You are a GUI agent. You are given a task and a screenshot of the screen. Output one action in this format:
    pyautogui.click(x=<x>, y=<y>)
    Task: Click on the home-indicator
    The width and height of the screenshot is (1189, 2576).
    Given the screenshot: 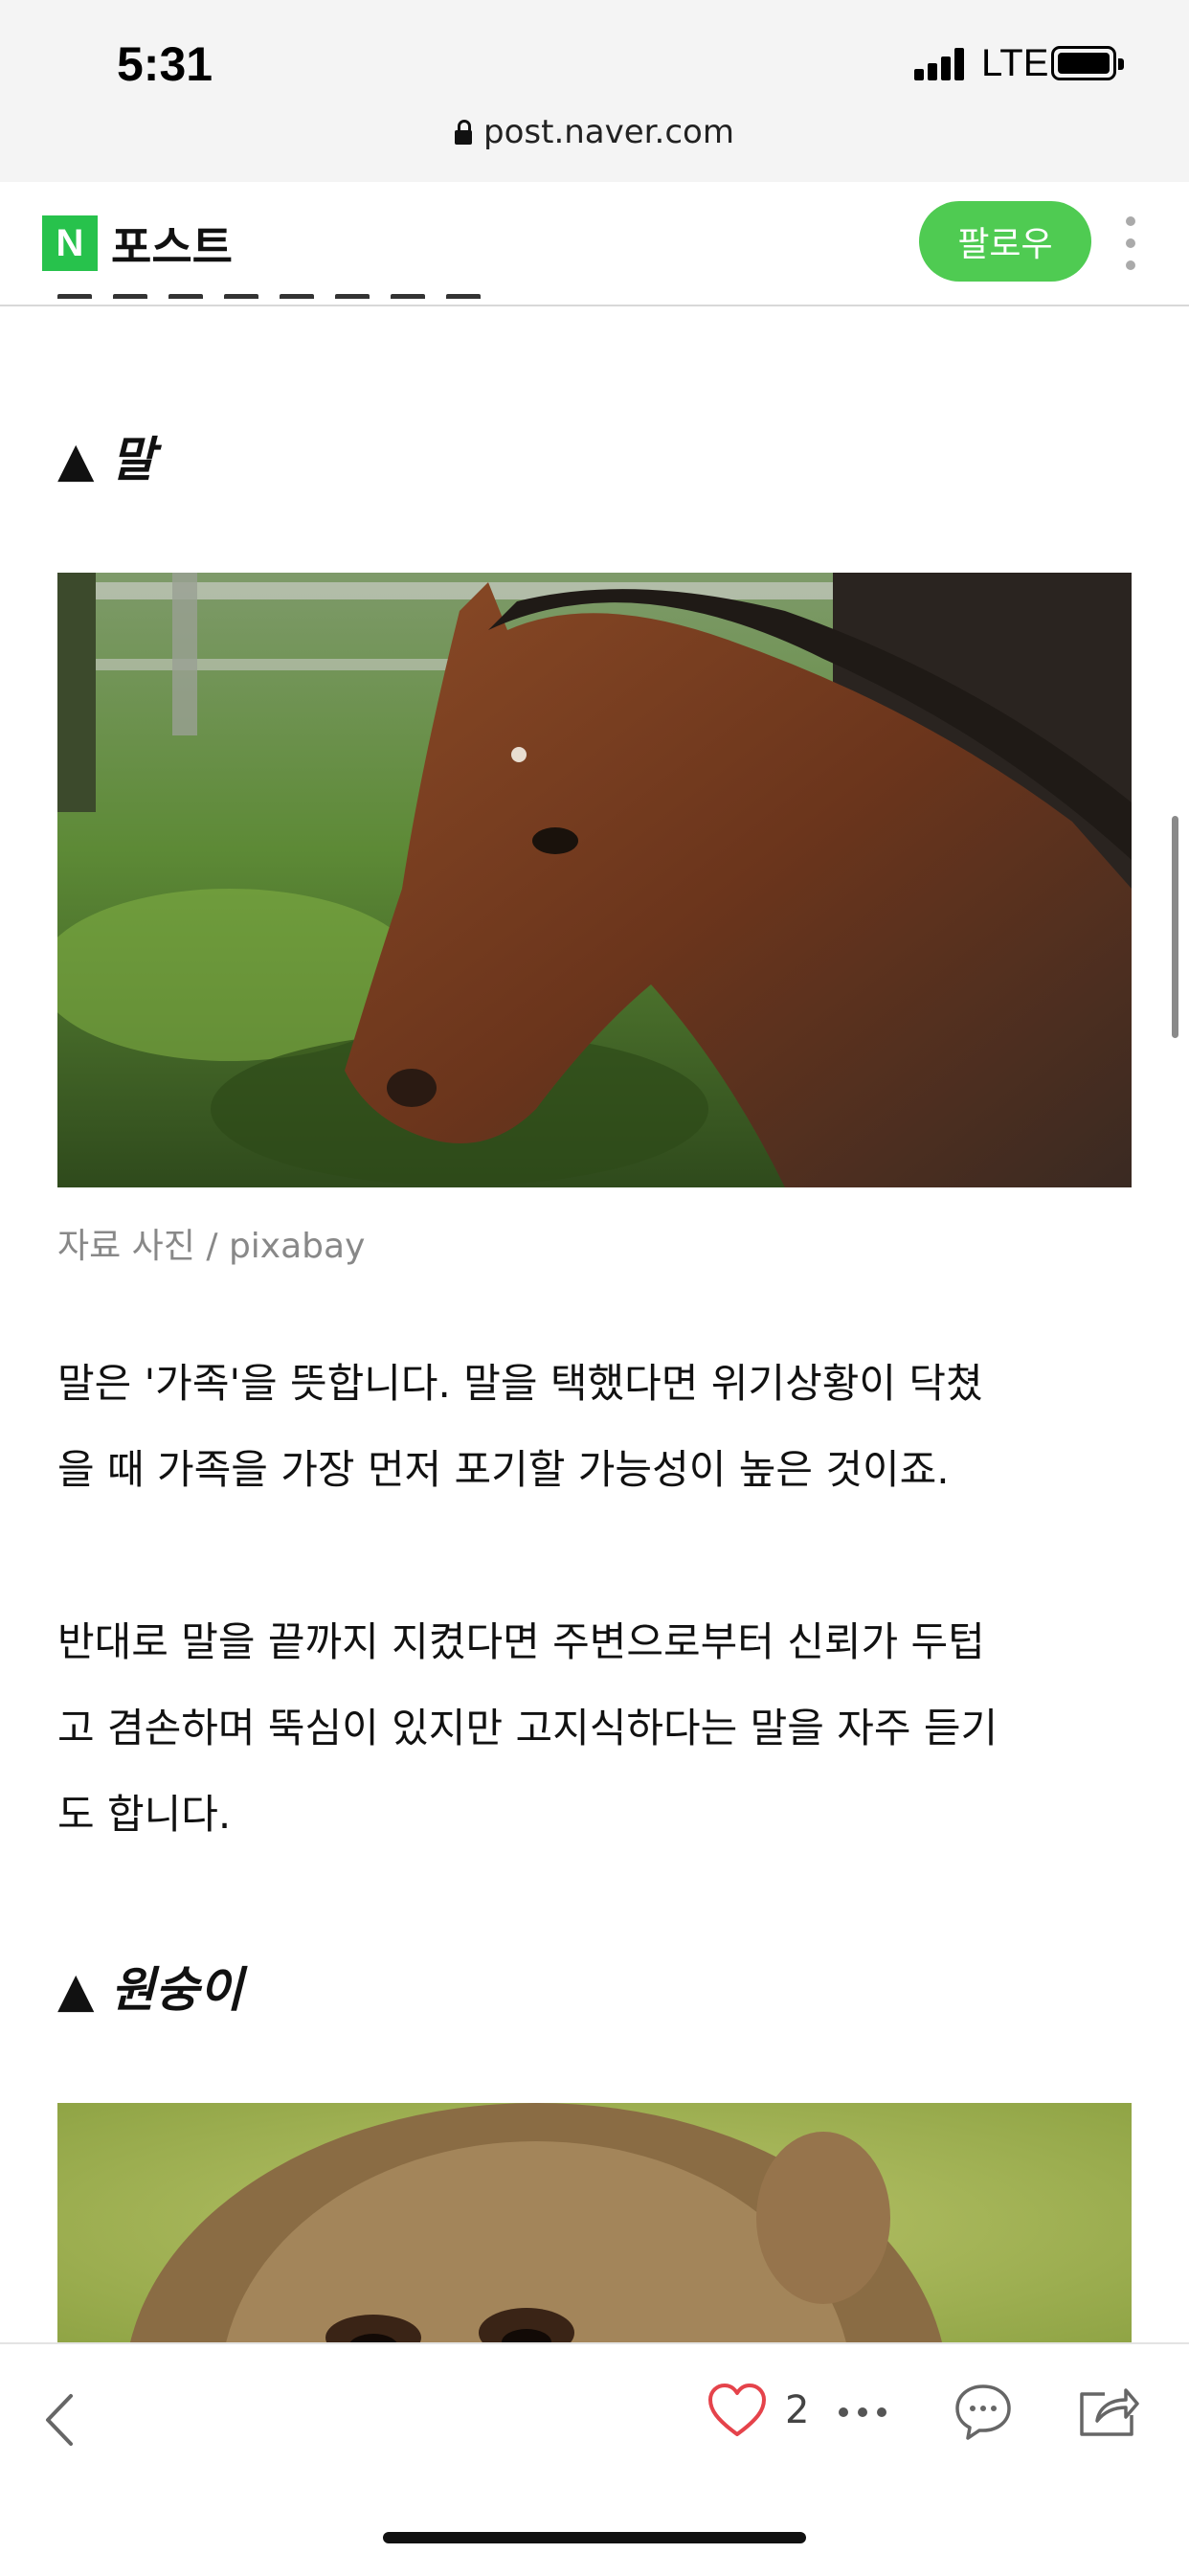 What is the action you would take?
    pyautogui.click(x=594, y=2537)
    